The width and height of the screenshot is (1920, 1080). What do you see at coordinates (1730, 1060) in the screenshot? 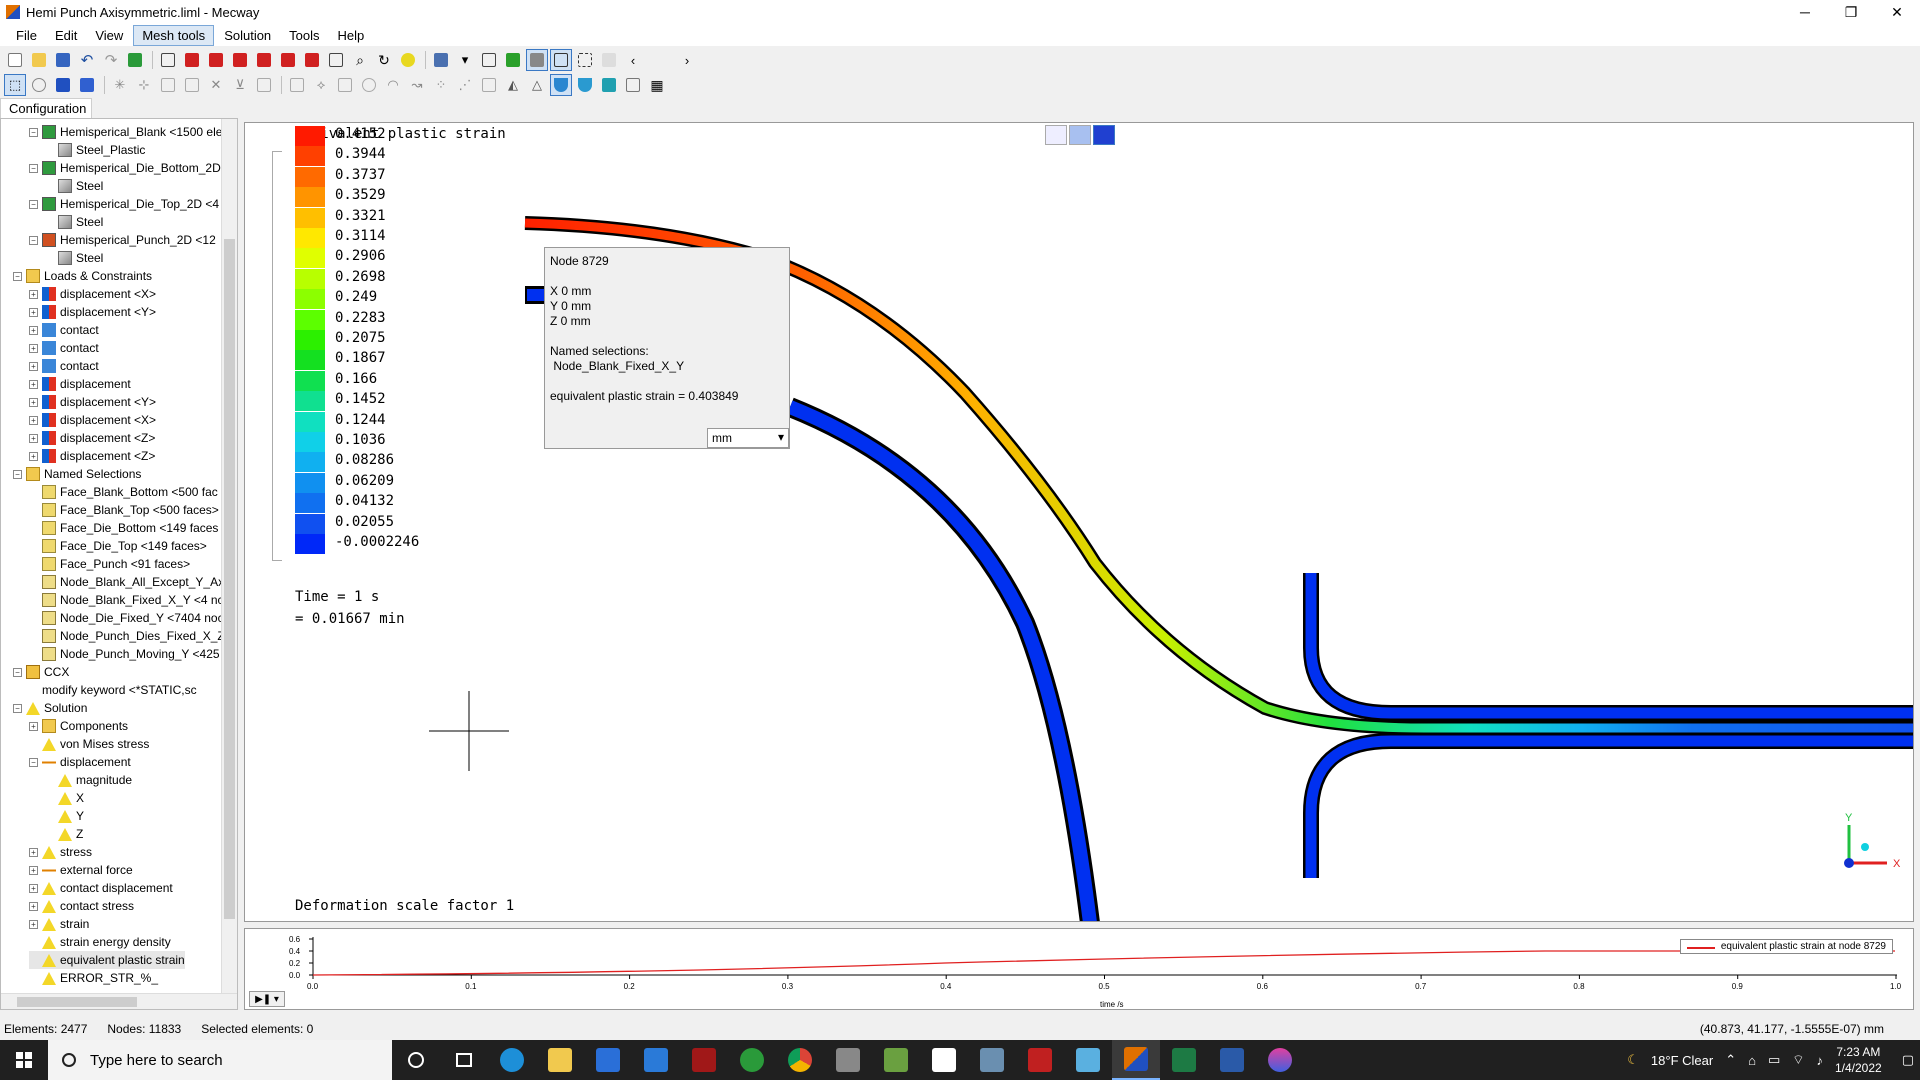
I see `tray-chevron-icon: ⌃` at bounding box center [1730, 1060].